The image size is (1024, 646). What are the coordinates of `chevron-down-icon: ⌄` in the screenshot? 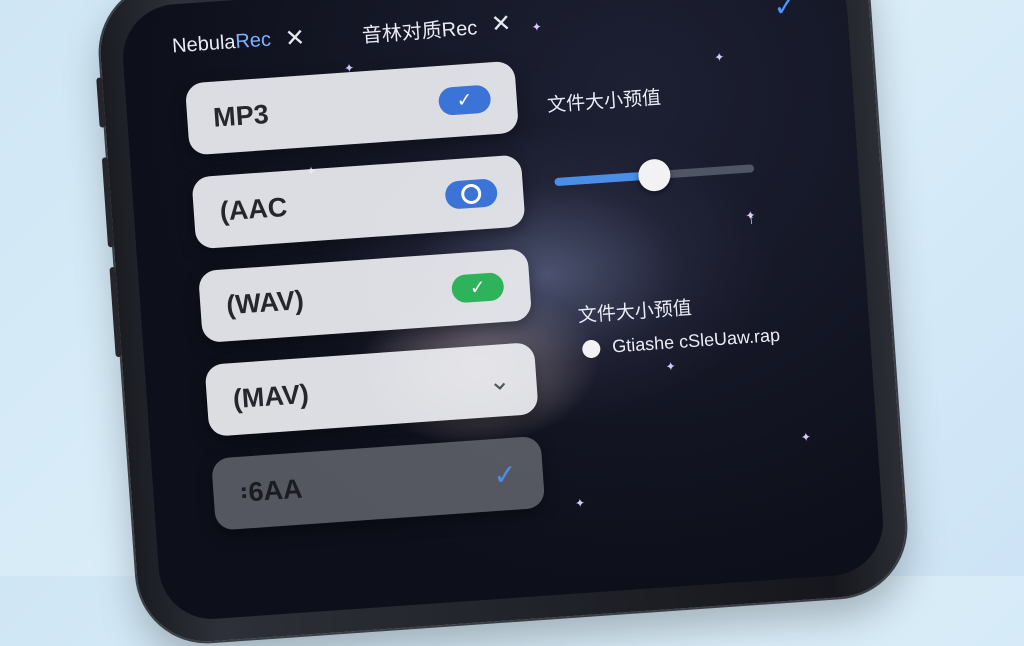 It's located at (499, 380).